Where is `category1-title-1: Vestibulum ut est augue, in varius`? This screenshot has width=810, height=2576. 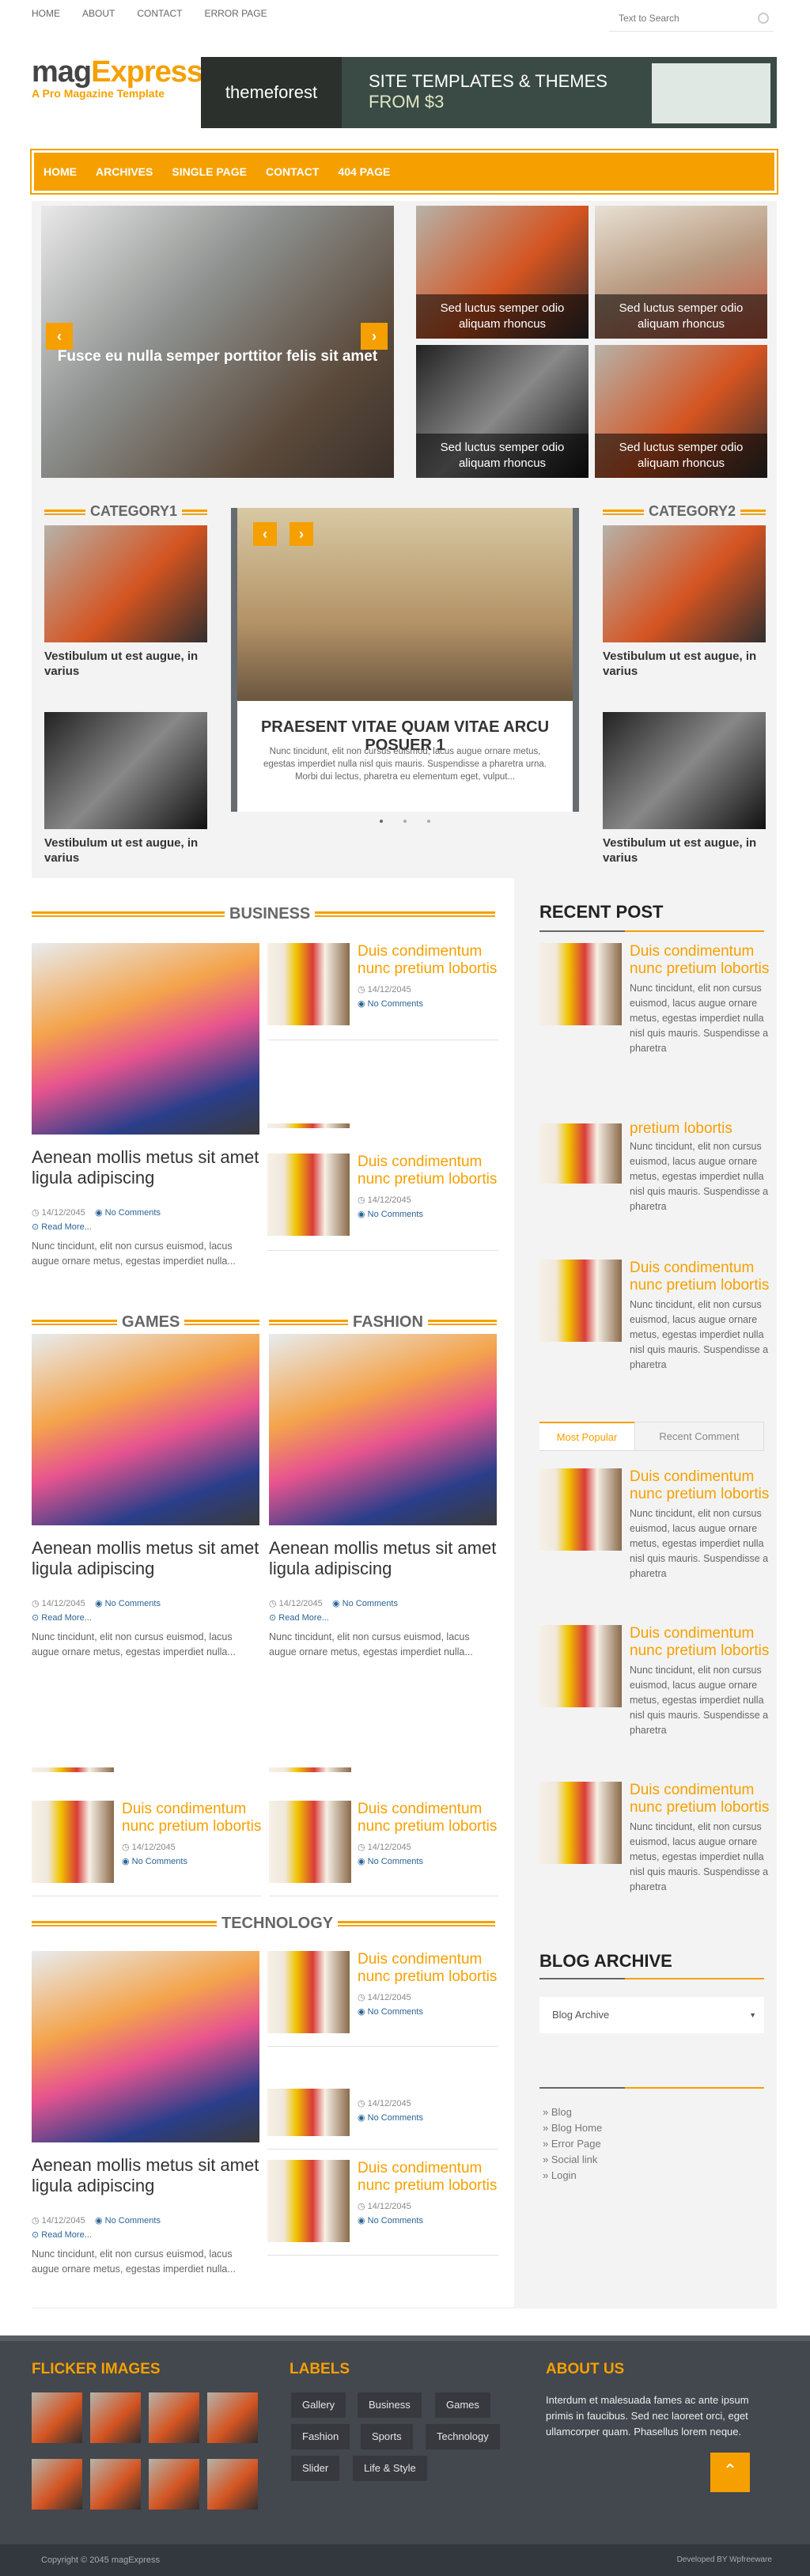
category1-title-1: Vestibulum ut est augue, in varius is located at coordinates (125, 664).